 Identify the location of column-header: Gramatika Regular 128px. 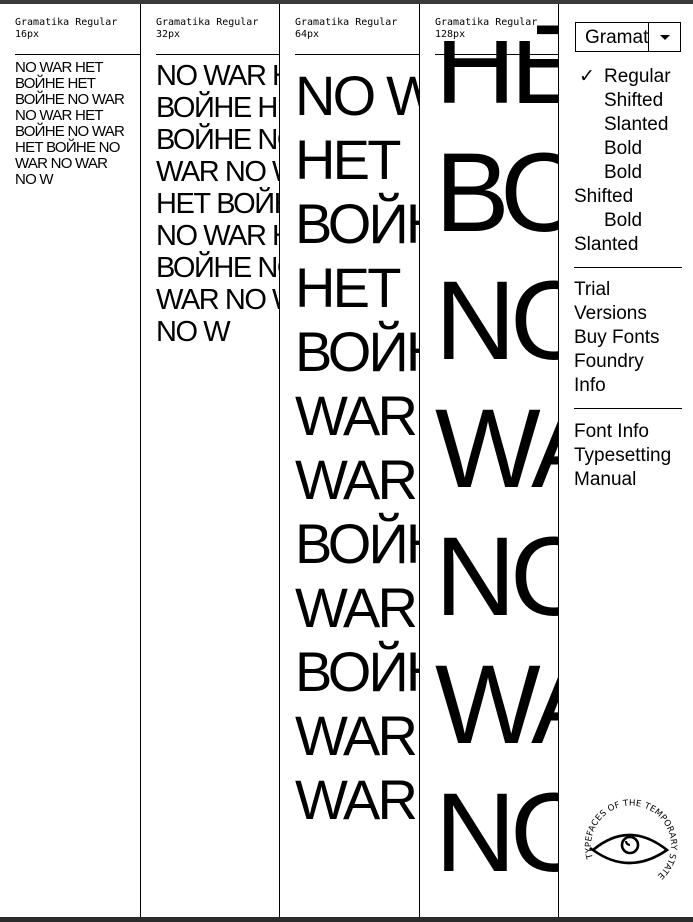
(486, 29).